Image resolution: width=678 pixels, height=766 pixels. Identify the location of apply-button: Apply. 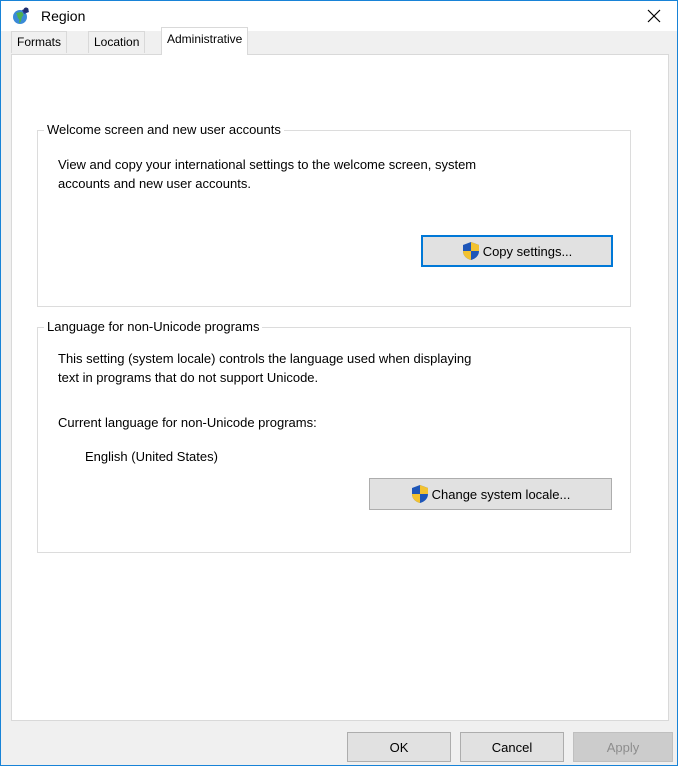
(623, 747).